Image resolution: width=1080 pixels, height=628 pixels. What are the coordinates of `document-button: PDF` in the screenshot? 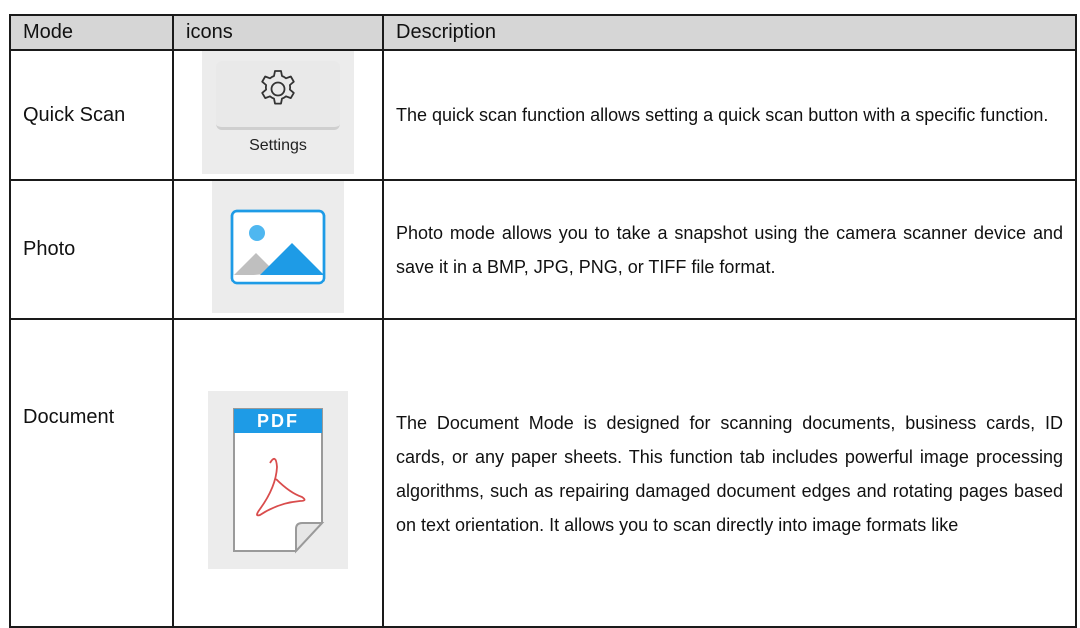 It's located at (278, 480).